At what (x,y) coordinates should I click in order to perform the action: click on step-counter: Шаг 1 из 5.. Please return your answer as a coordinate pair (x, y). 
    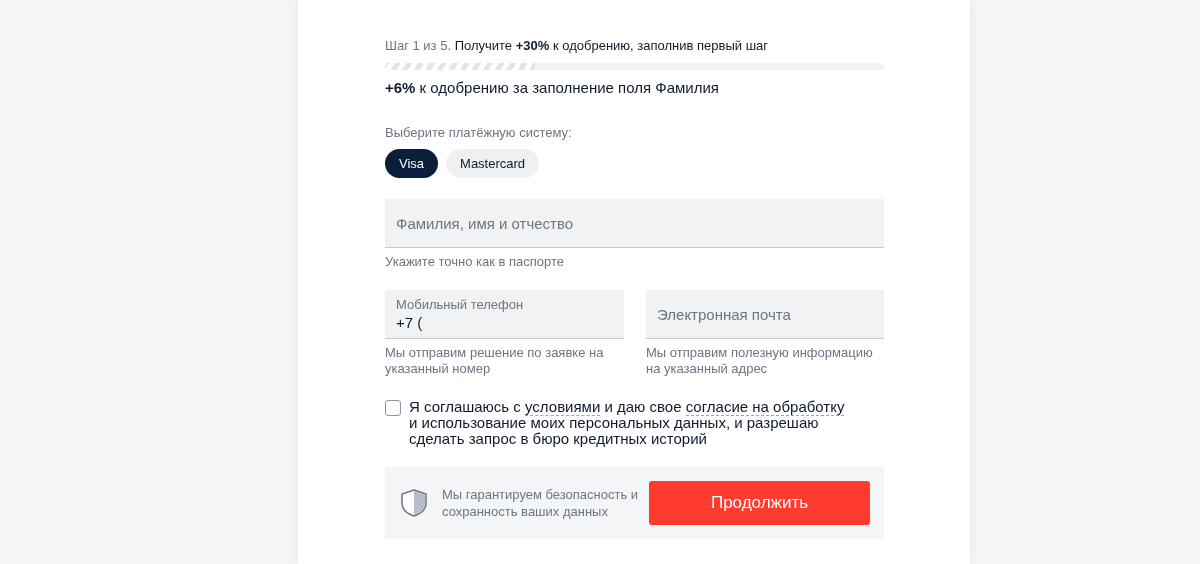
    Looking at the image, I should click on (418, 45).